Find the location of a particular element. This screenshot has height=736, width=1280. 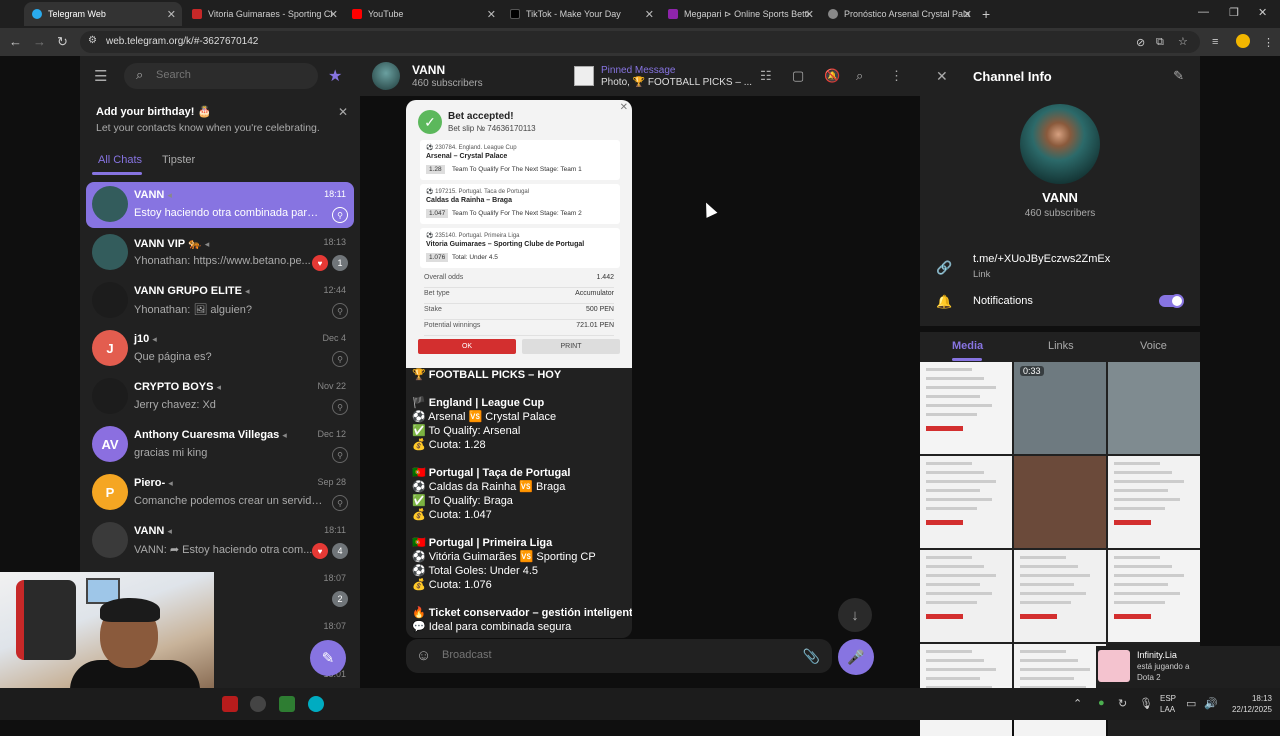

pinned-thumbnail is located at coordinates (584, 76).